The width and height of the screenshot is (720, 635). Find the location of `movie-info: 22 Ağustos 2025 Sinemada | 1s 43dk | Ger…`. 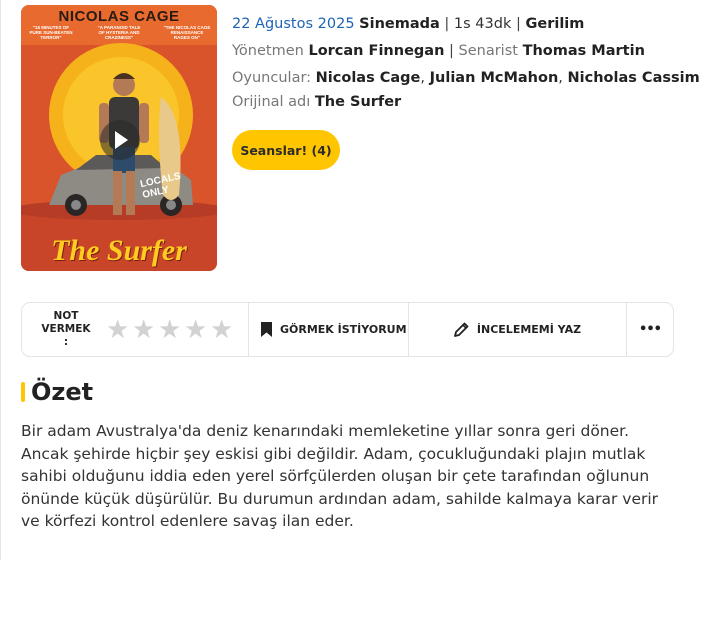

movie-info: 22 Ağustos 2025 Sinemada | 1s 43dk | Ger… is located at coordinates (466, 61).